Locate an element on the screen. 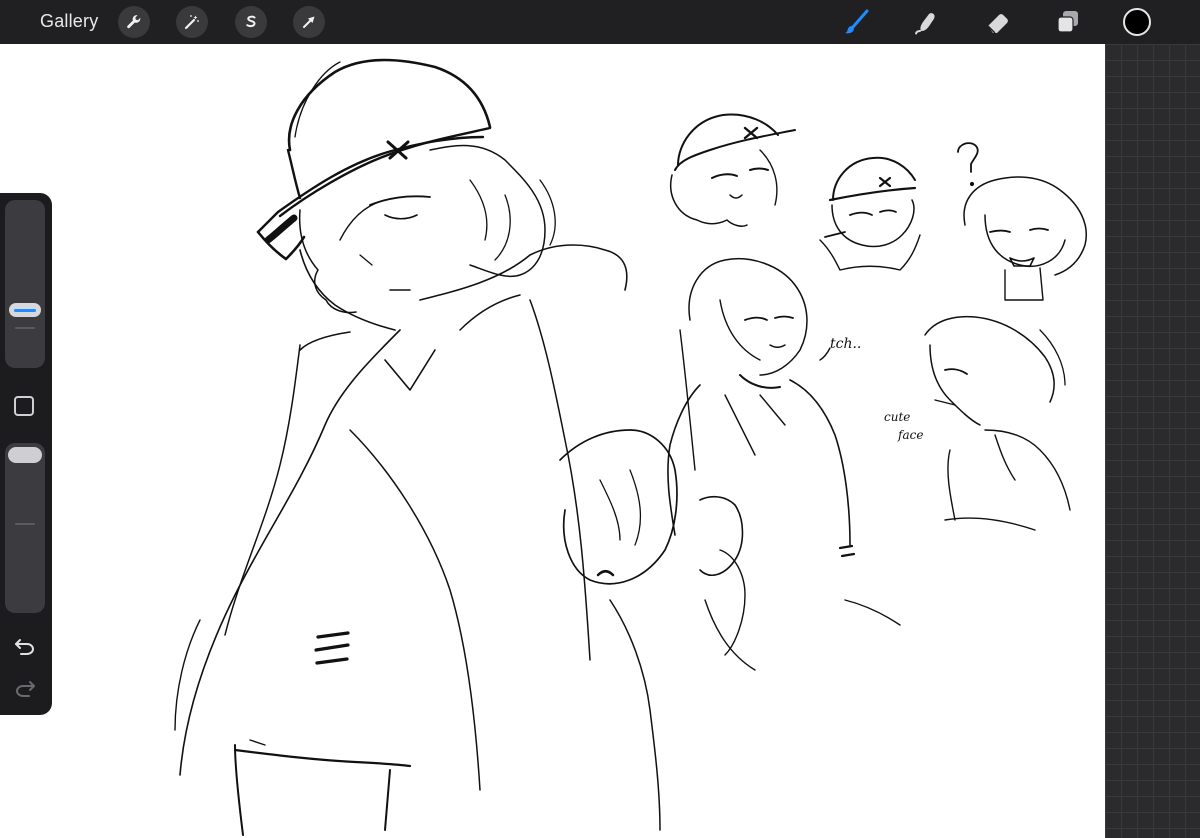  adjustments-button is located at coordinates (192, 22).